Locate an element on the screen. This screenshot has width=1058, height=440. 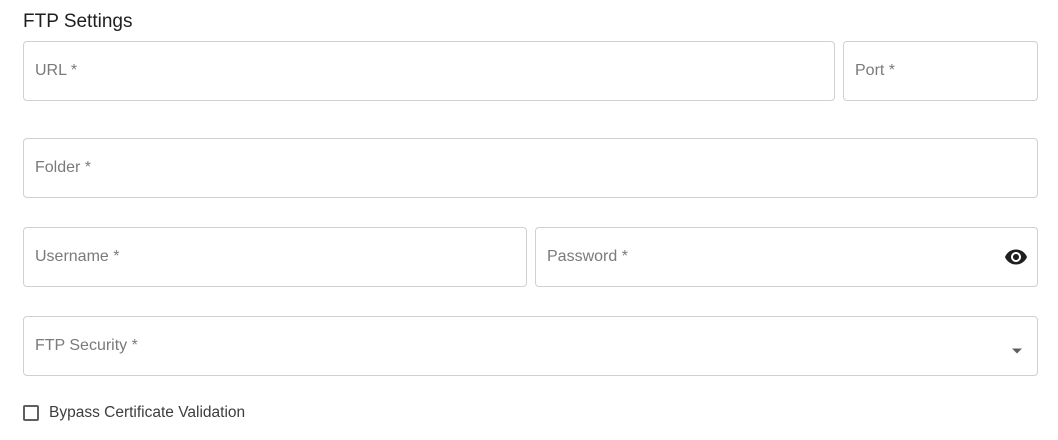
password-placeholder: Password * is located at coordinates (587, 256).